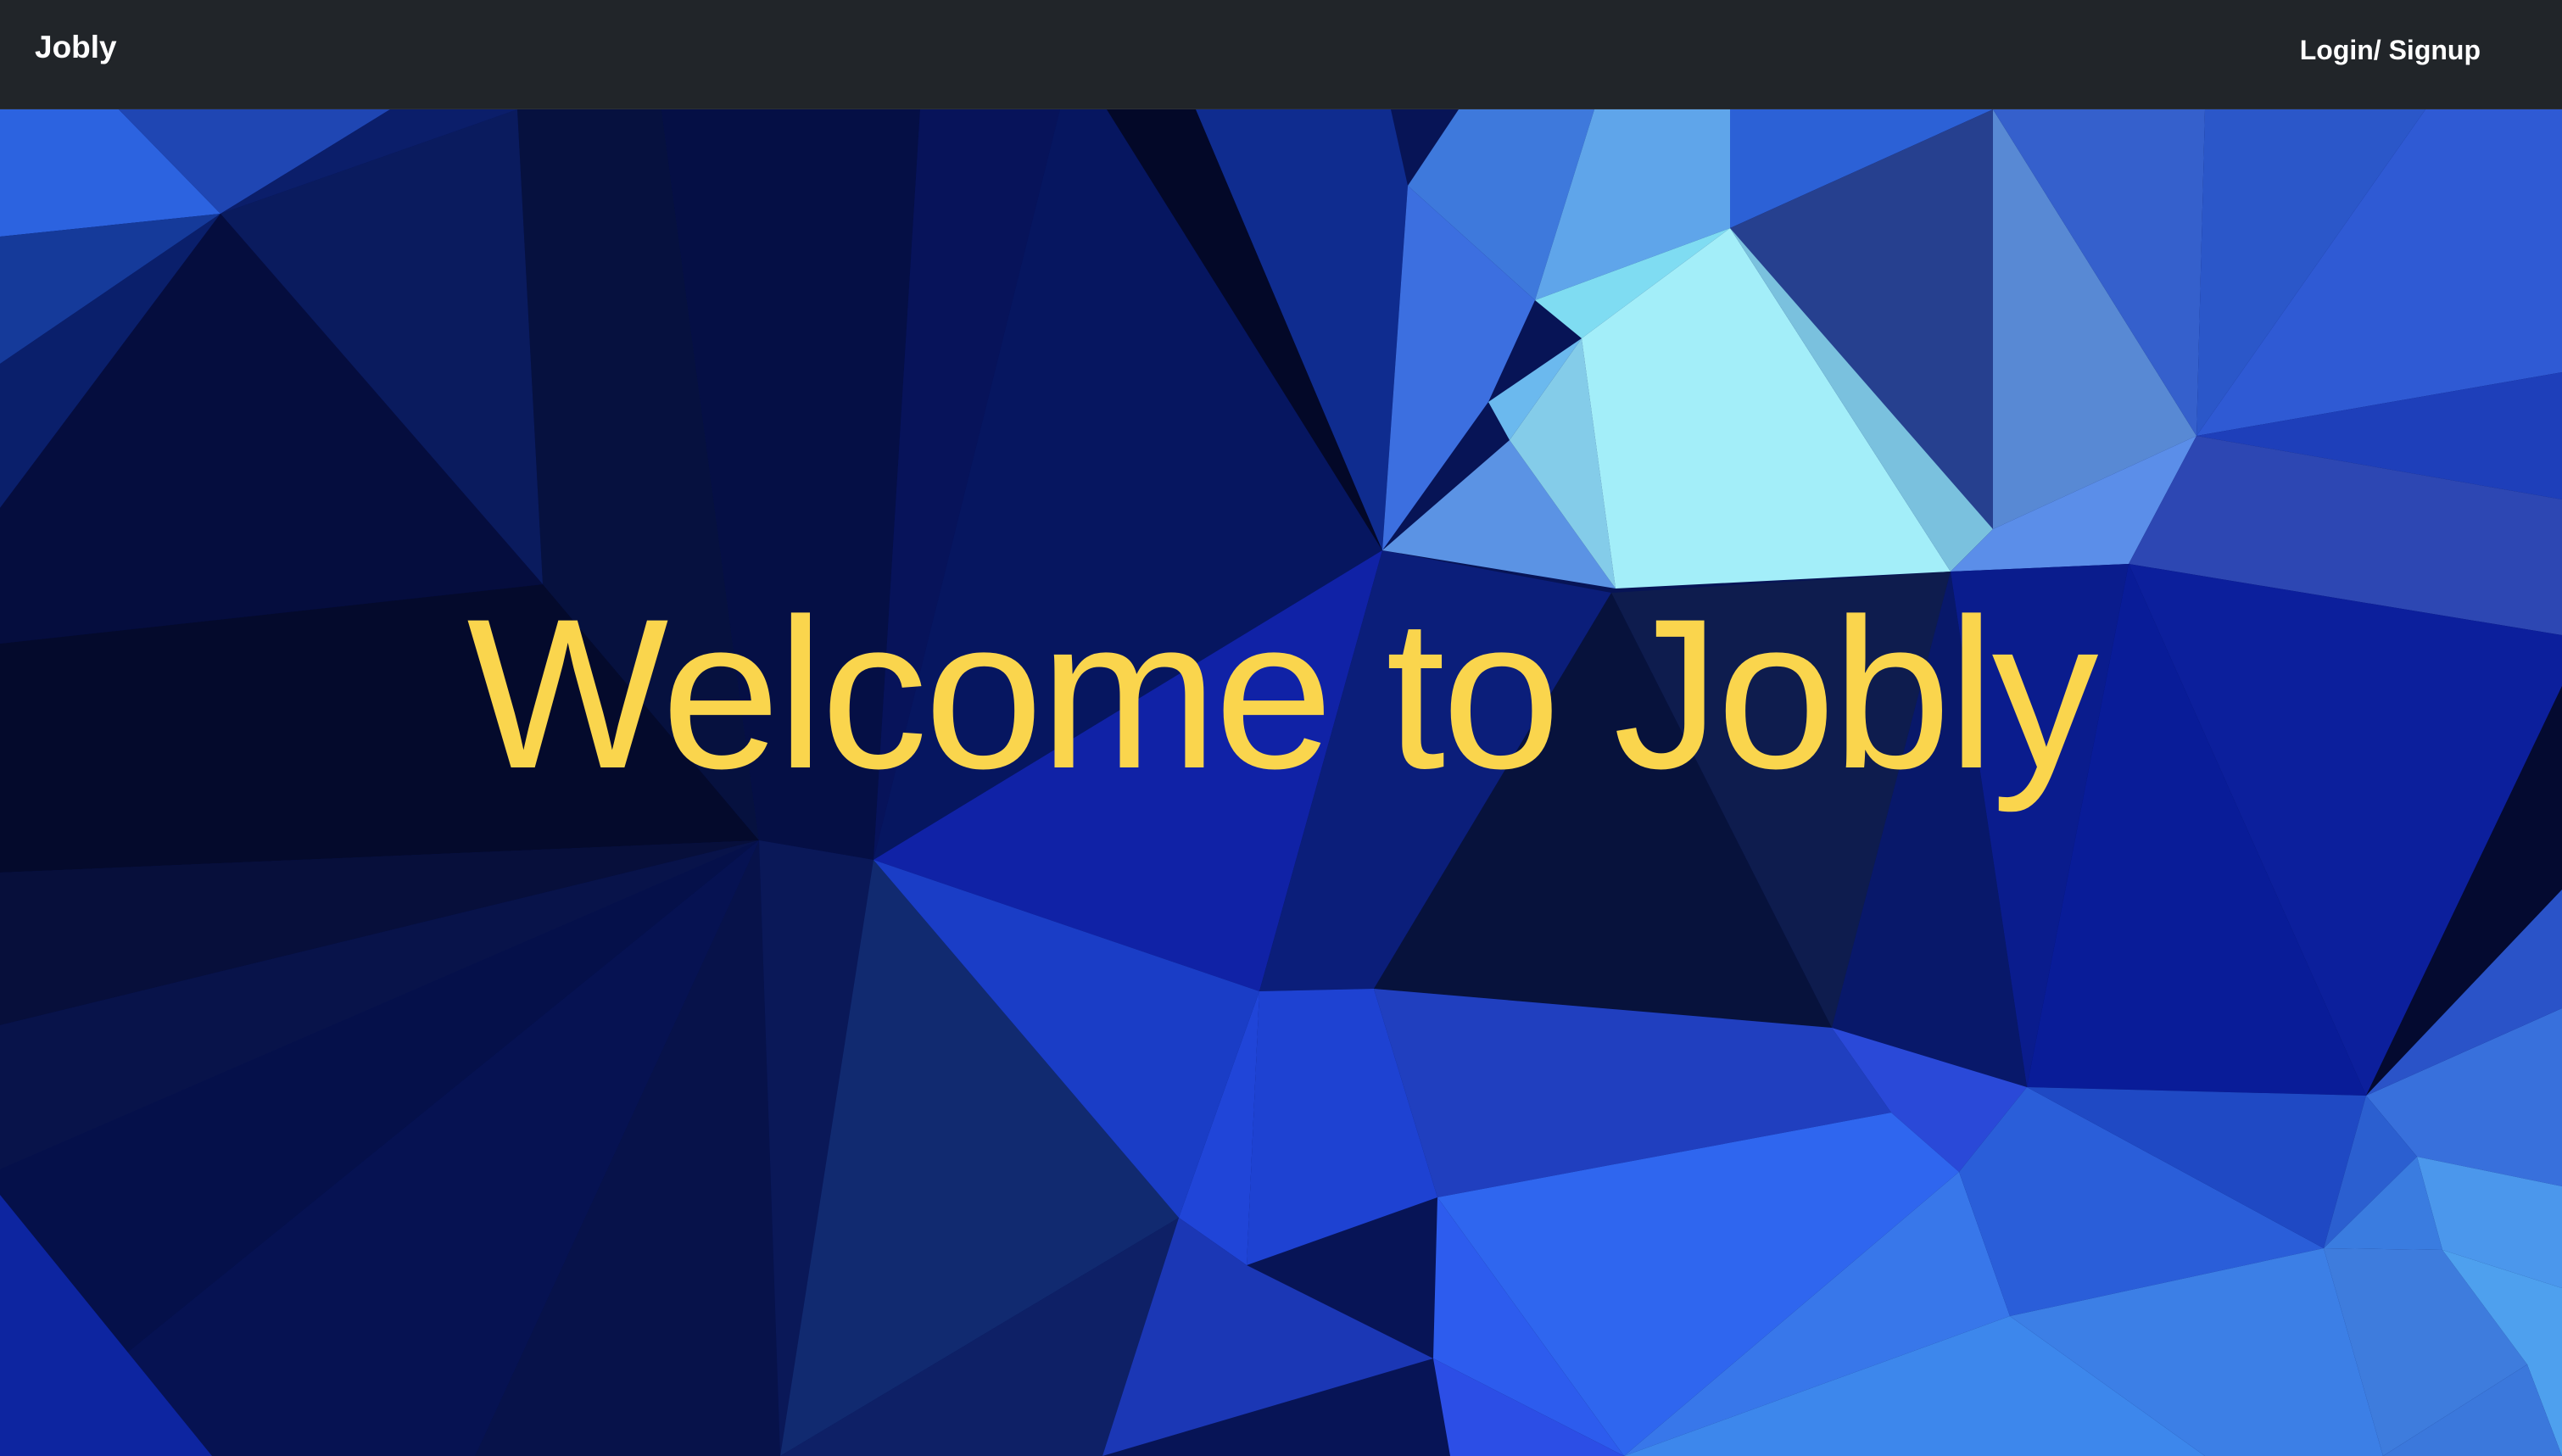  Describe the element at coordinates (1282, 694) in the screenshot. I see `hero-title: Welcome to Jobly` at that location.